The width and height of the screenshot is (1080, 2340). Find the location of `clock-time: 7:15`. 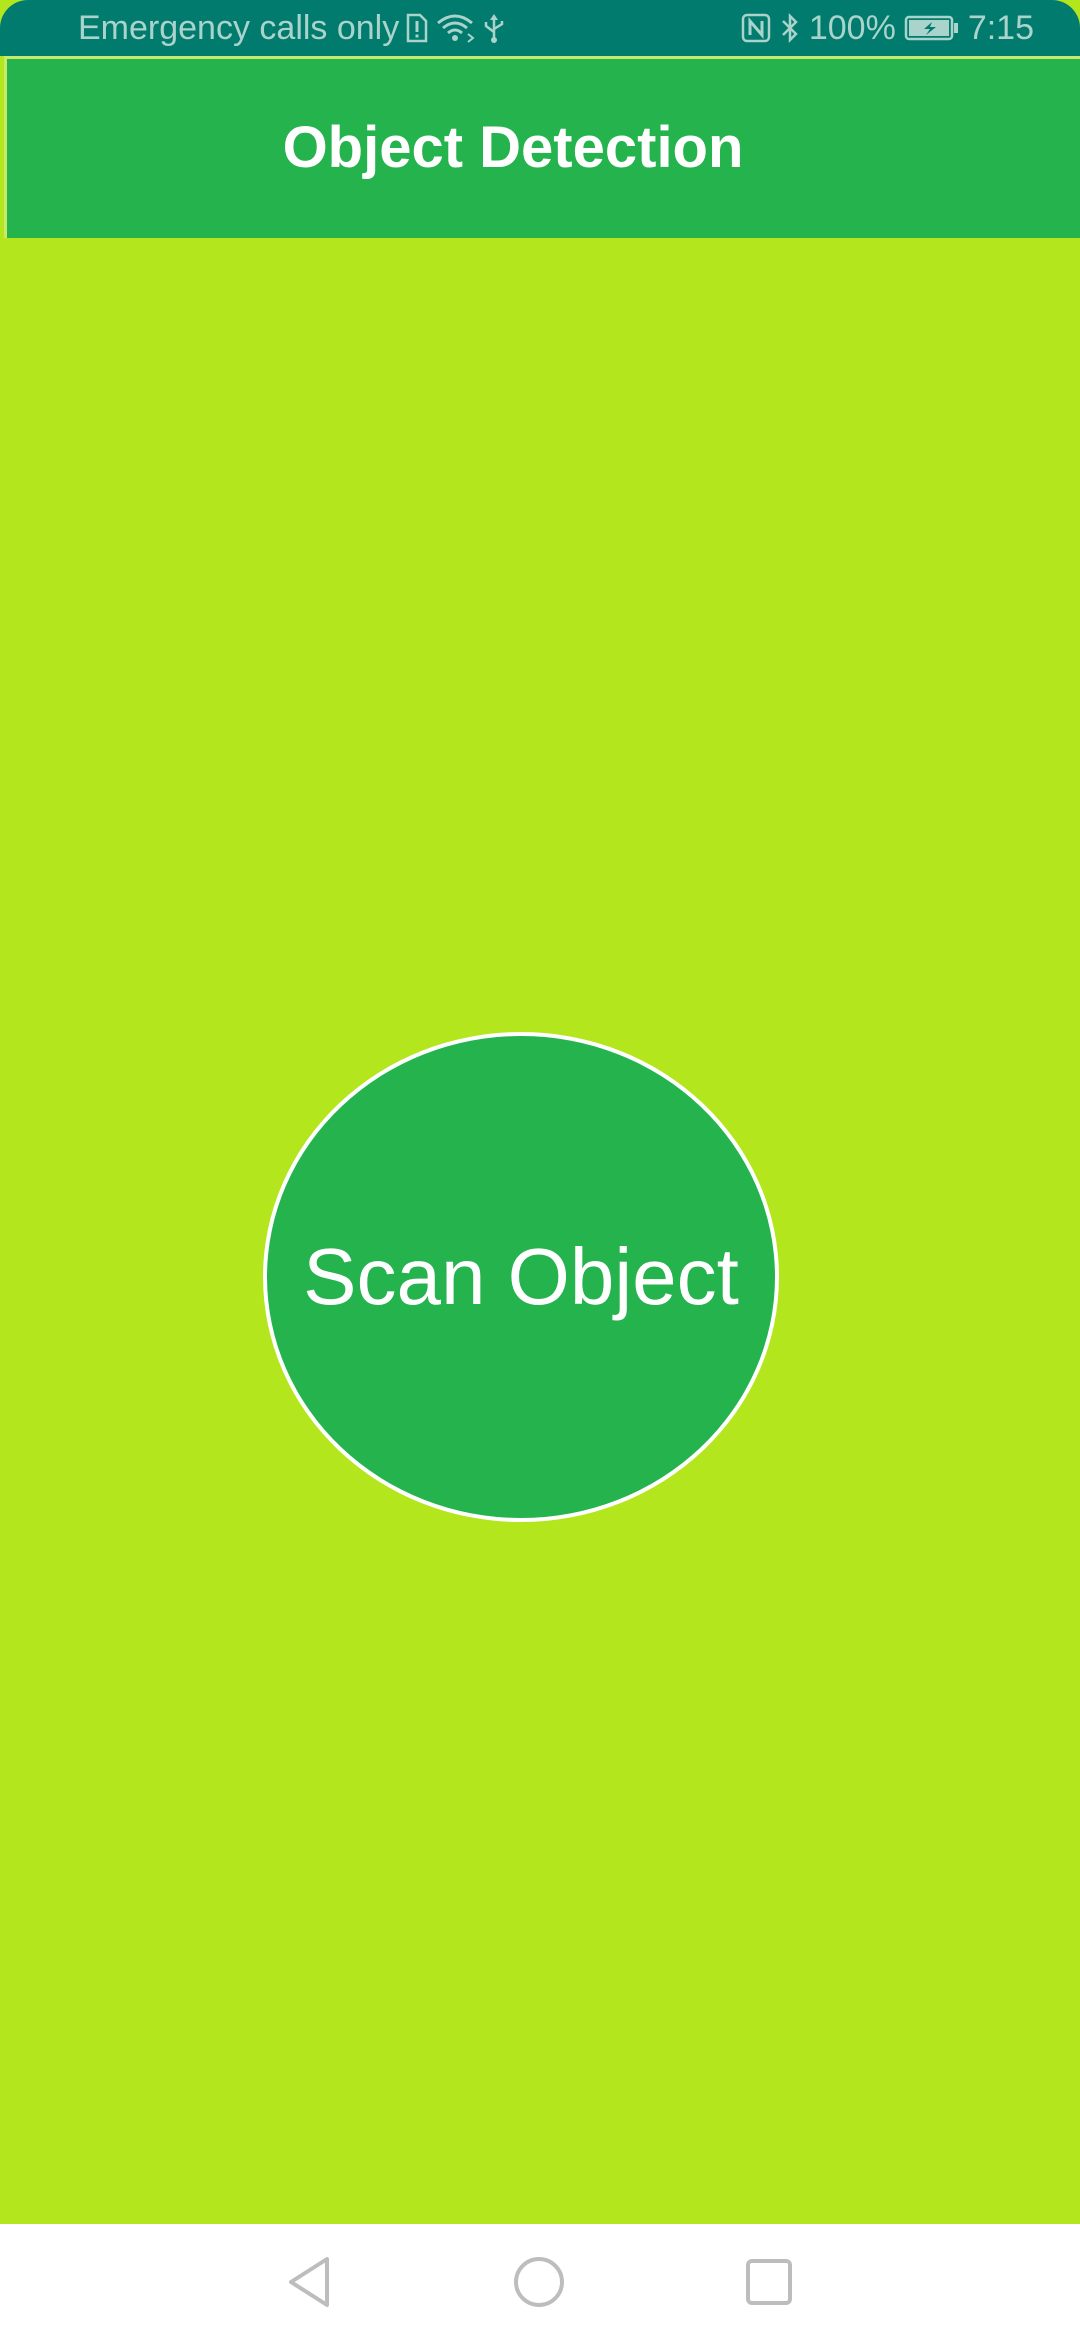

clock-time: 7:15 is located at coordinates (1000, 27).